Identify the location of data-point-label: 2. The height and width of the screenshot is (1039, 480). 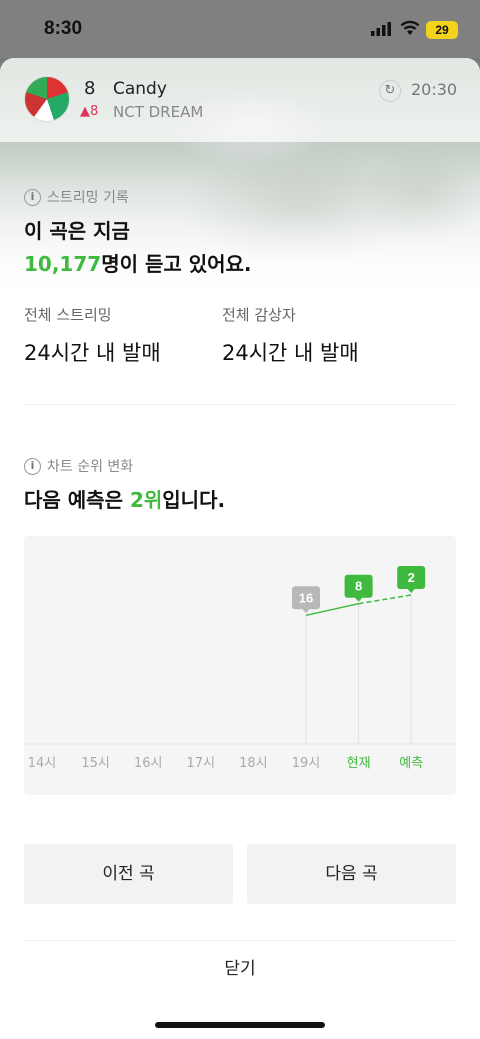
(411, 577).